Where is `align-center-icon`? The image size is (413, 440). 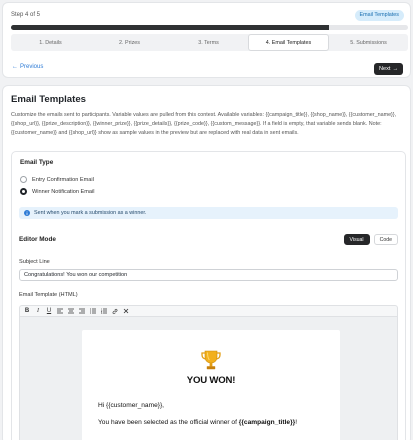 align-center-icon is located at coordinates (71, 311).